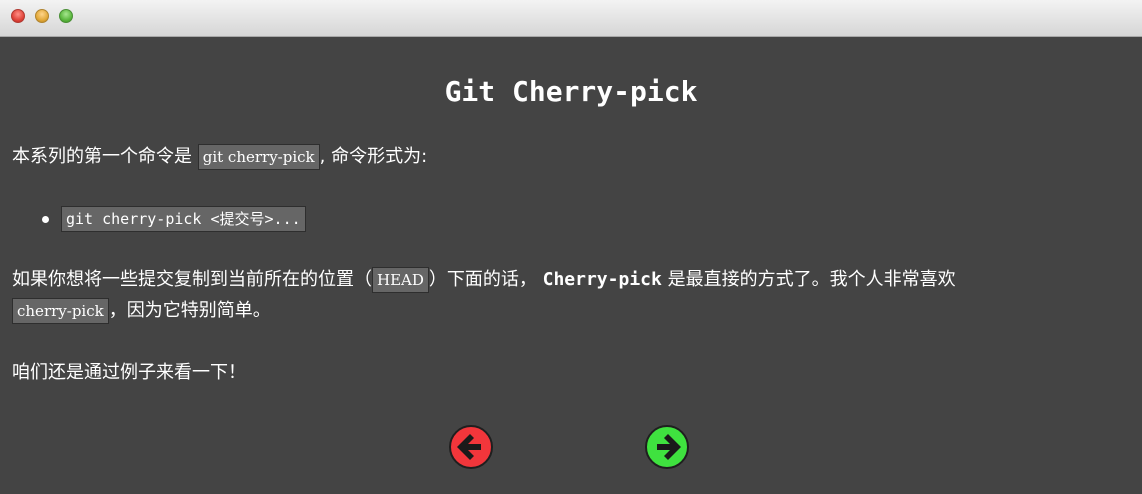 The image size is (1142, 494). What do you see at coordinates (192, 279) in the screenshot?
I see `explanation-text-before: 如果你想将一些提交复制到当前所在的位置（` at bounding box center [192, 279].